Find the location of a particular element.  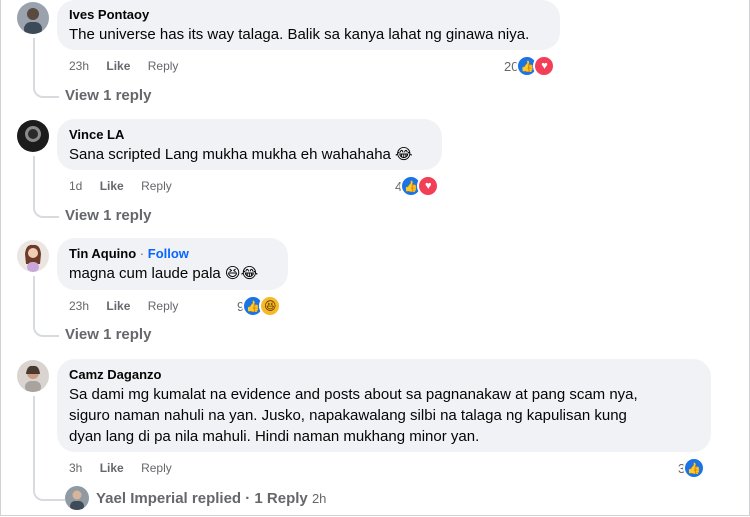

like-icon: 👍 is located at coordinates (694, 468).